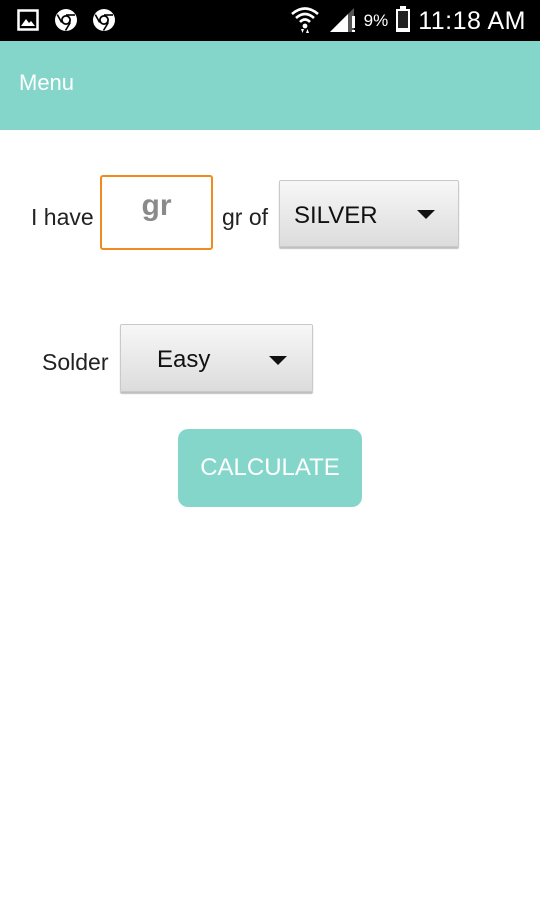  Describe the element at coordinates (245, 217) in the screenshot. I see `grams-of-label: gr of` at that location.